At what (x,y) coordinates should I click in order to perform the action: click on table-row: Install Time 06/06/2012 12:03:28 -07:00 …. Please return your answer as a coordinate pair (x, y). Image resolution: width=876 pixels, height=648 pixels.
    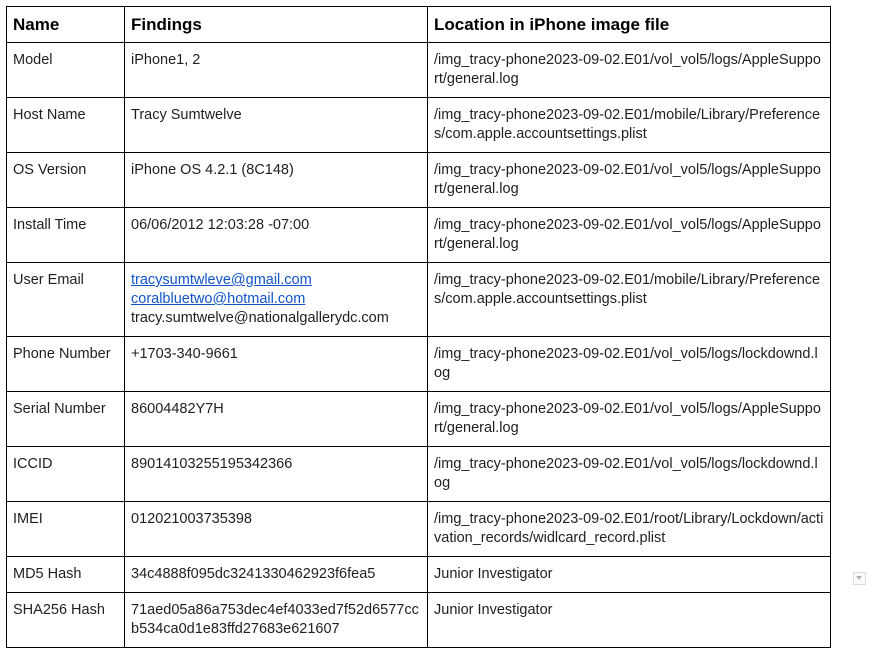
    Looking at the image, I should click on (418, 235).